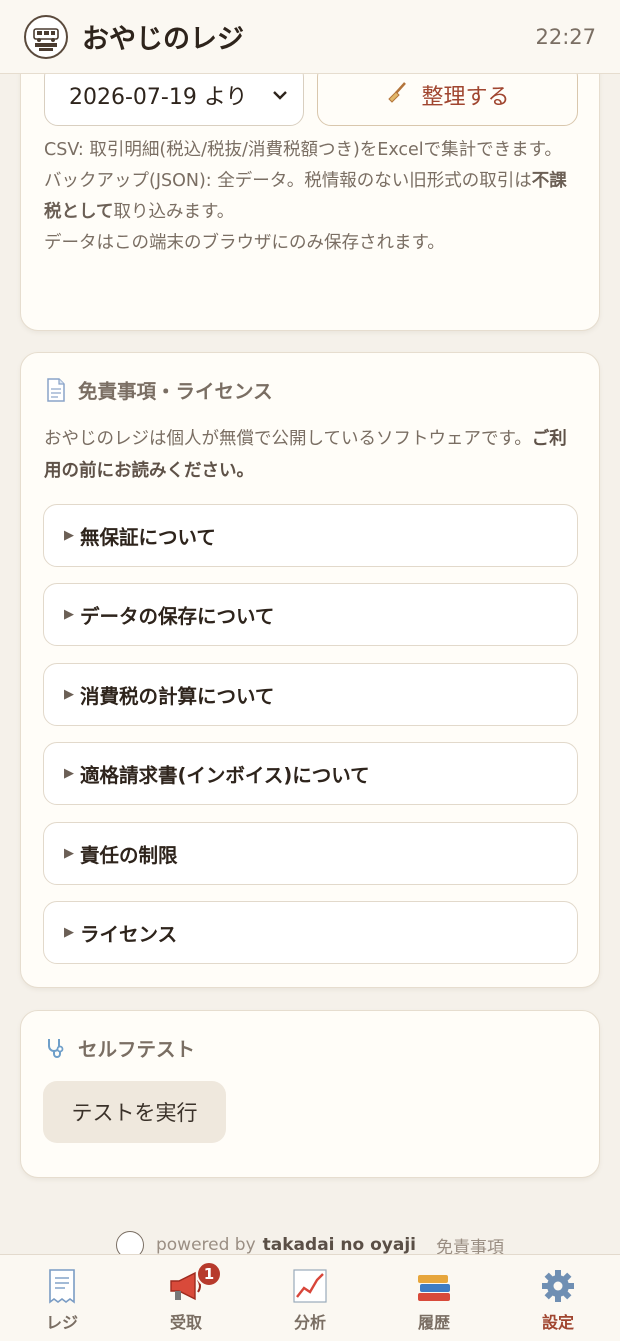 Image resolution: width=620 pixels, height=1341 pixels. I want to click on bottom-tab-bar: レジ 1 受取 分析 履歴 設定, so click(310, 1297).